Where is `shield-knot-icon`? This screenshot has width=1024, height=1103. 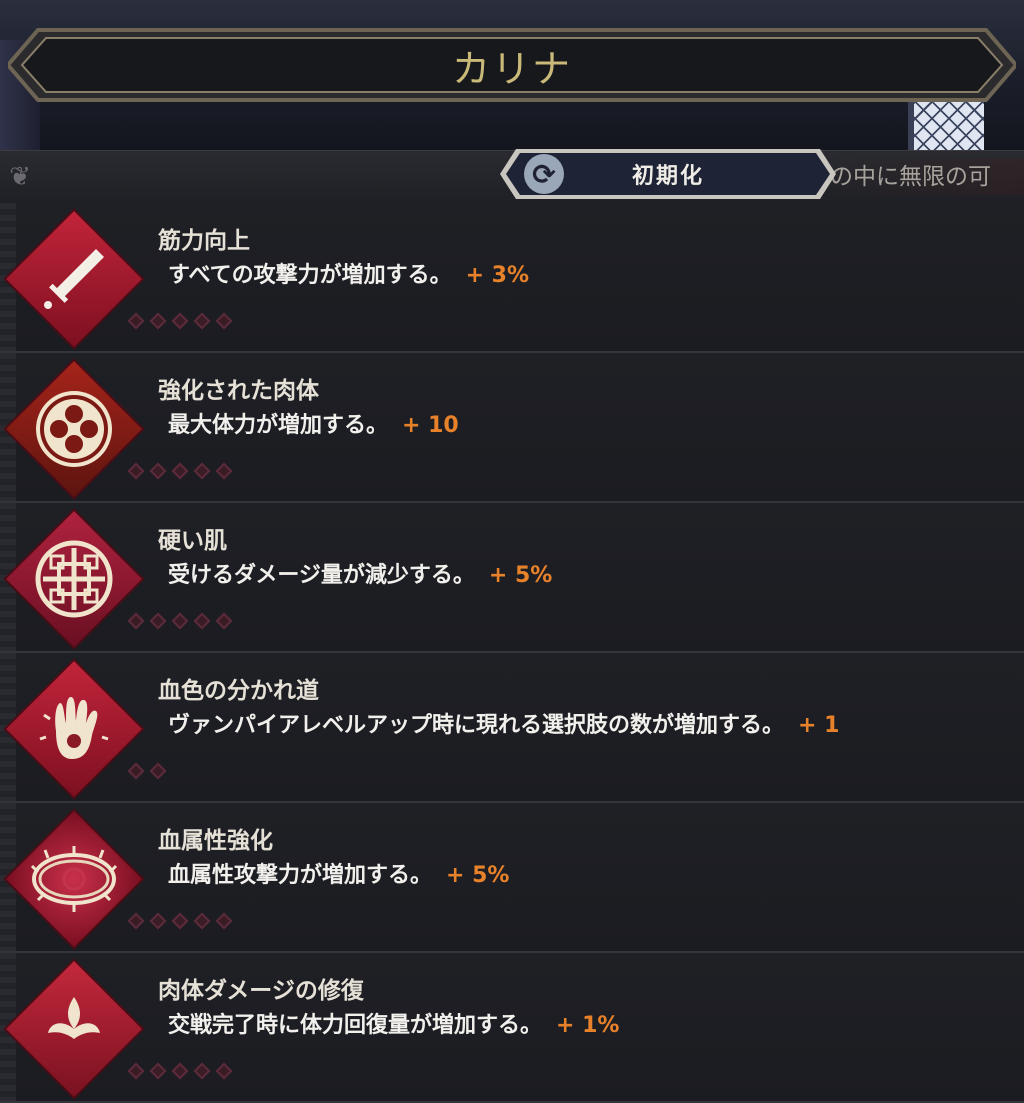 shield-knot-icon is located at coordinates (74, 579).